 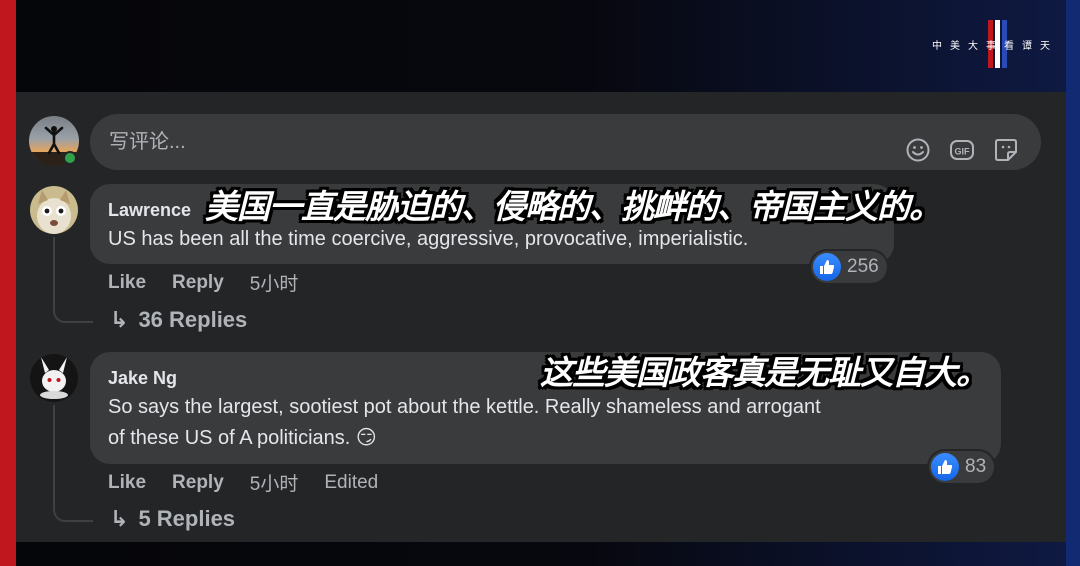 I want to click on left-red-stripe, so click(x=8, y=283).